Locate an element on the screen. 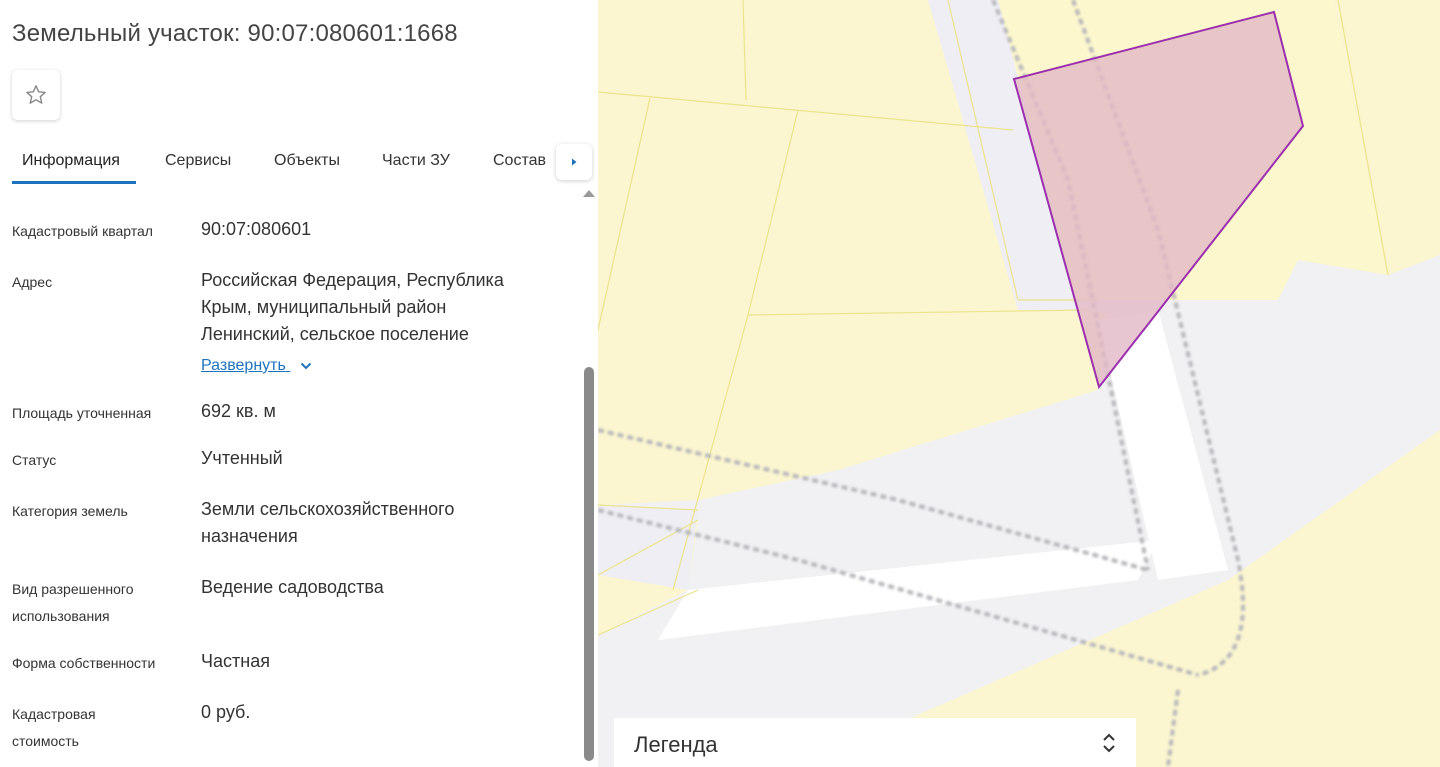 The height and width of the screenshot is (767, 1440). caret-right-icon is located at coordinates (574, 162).